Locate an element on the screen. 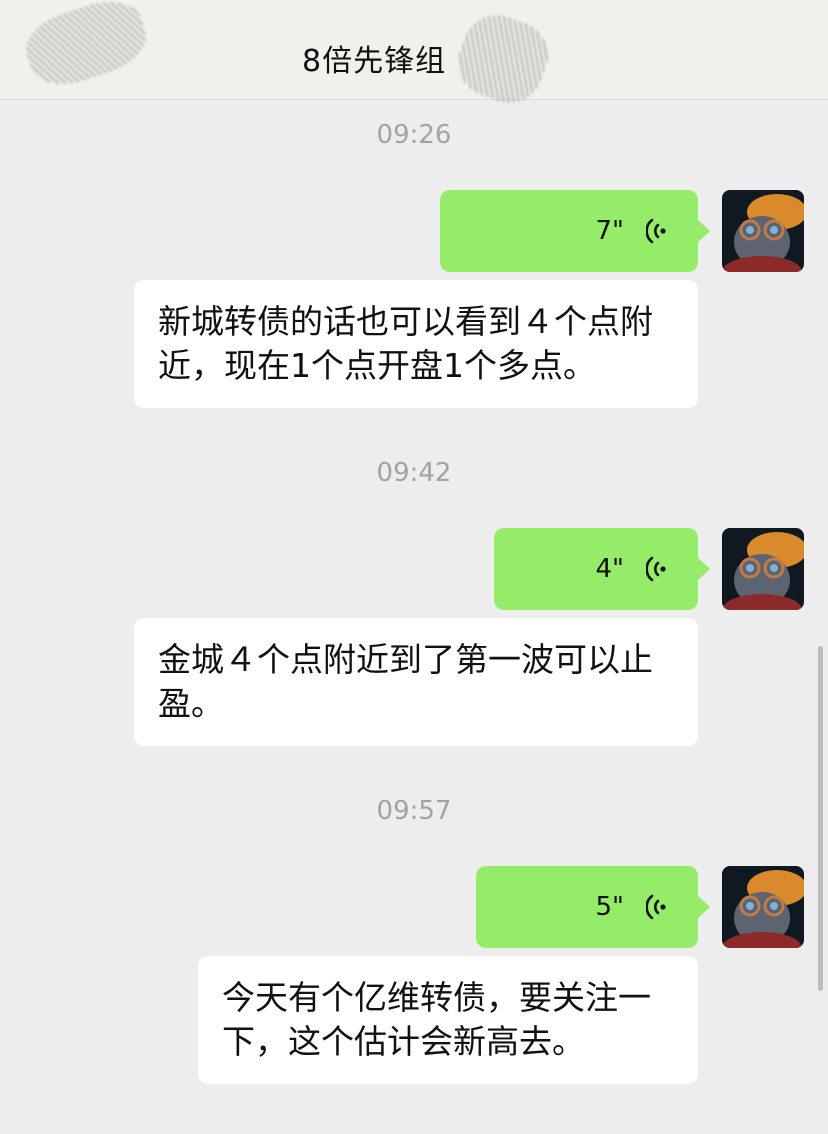  voice-duration: 7" is located at coordinates (609, 231).